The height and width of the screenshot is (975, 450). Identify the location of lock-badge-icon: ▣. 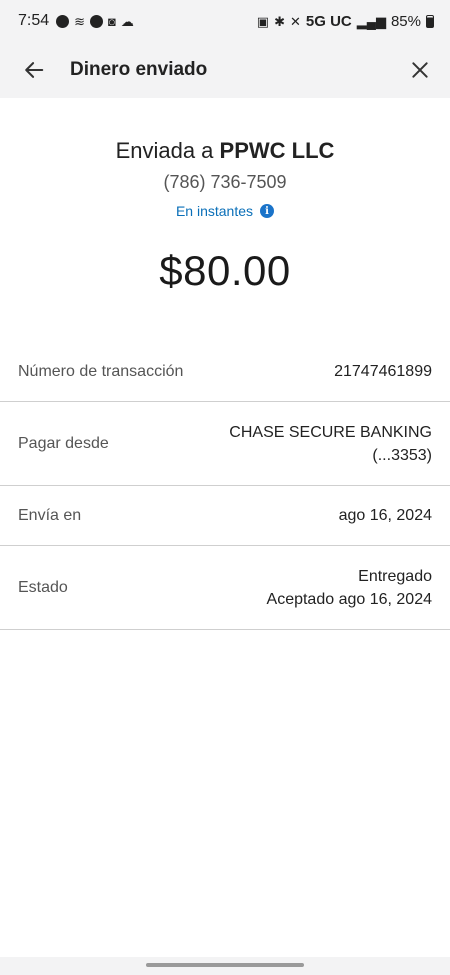
(263, 21).